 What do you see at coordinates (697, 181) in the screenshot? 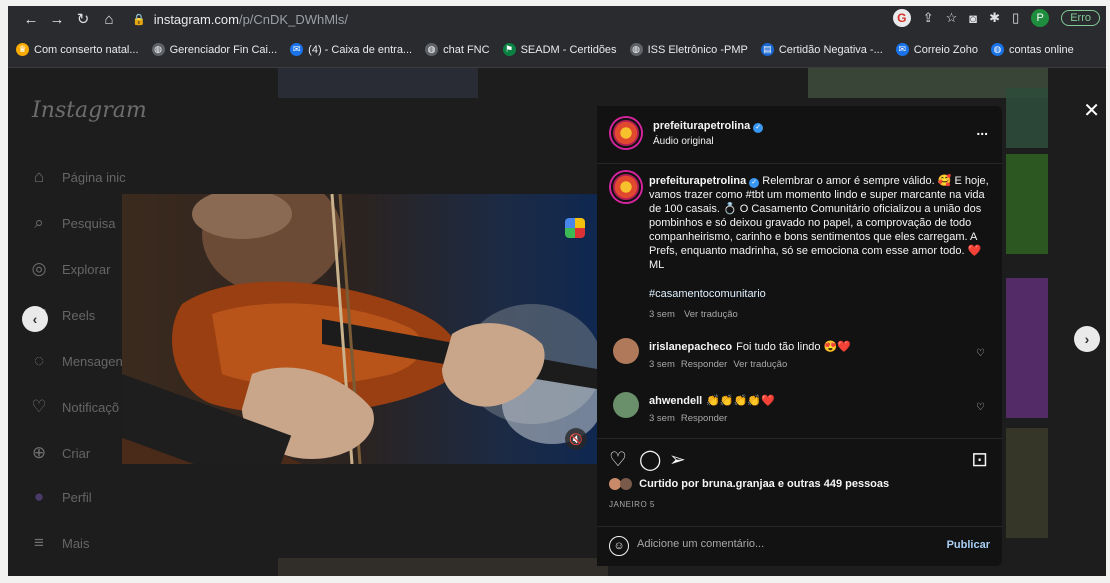
I see `caption-username: prefeiturapetrolina` at bounding box center [697, 181].